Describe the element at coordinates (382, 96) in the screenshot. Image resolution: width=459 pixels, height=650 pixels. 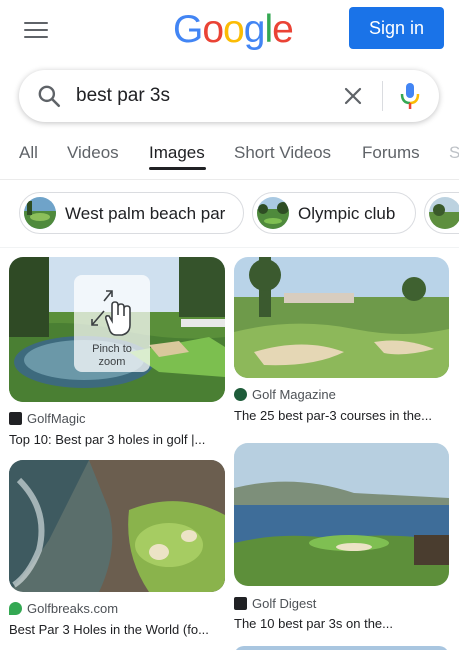
I see `search-divider` at that location.